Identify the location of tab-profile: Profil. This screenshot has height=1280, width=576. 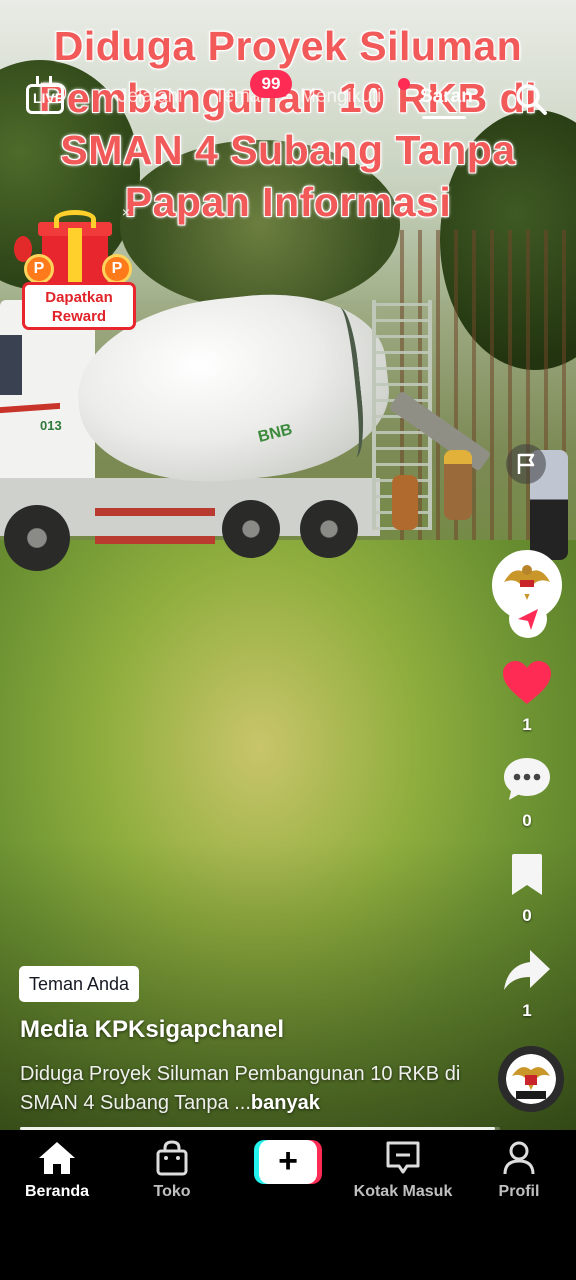
(519, 1170).